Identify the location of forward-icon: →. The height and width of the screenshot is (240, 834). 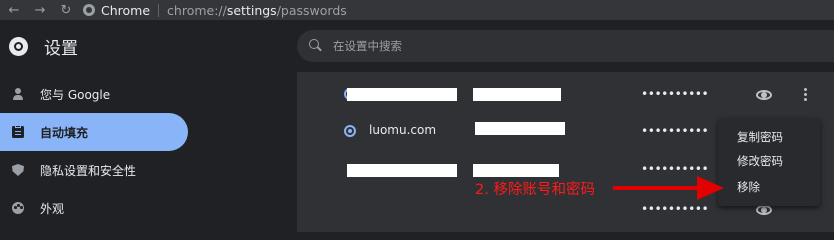
(40, 10).